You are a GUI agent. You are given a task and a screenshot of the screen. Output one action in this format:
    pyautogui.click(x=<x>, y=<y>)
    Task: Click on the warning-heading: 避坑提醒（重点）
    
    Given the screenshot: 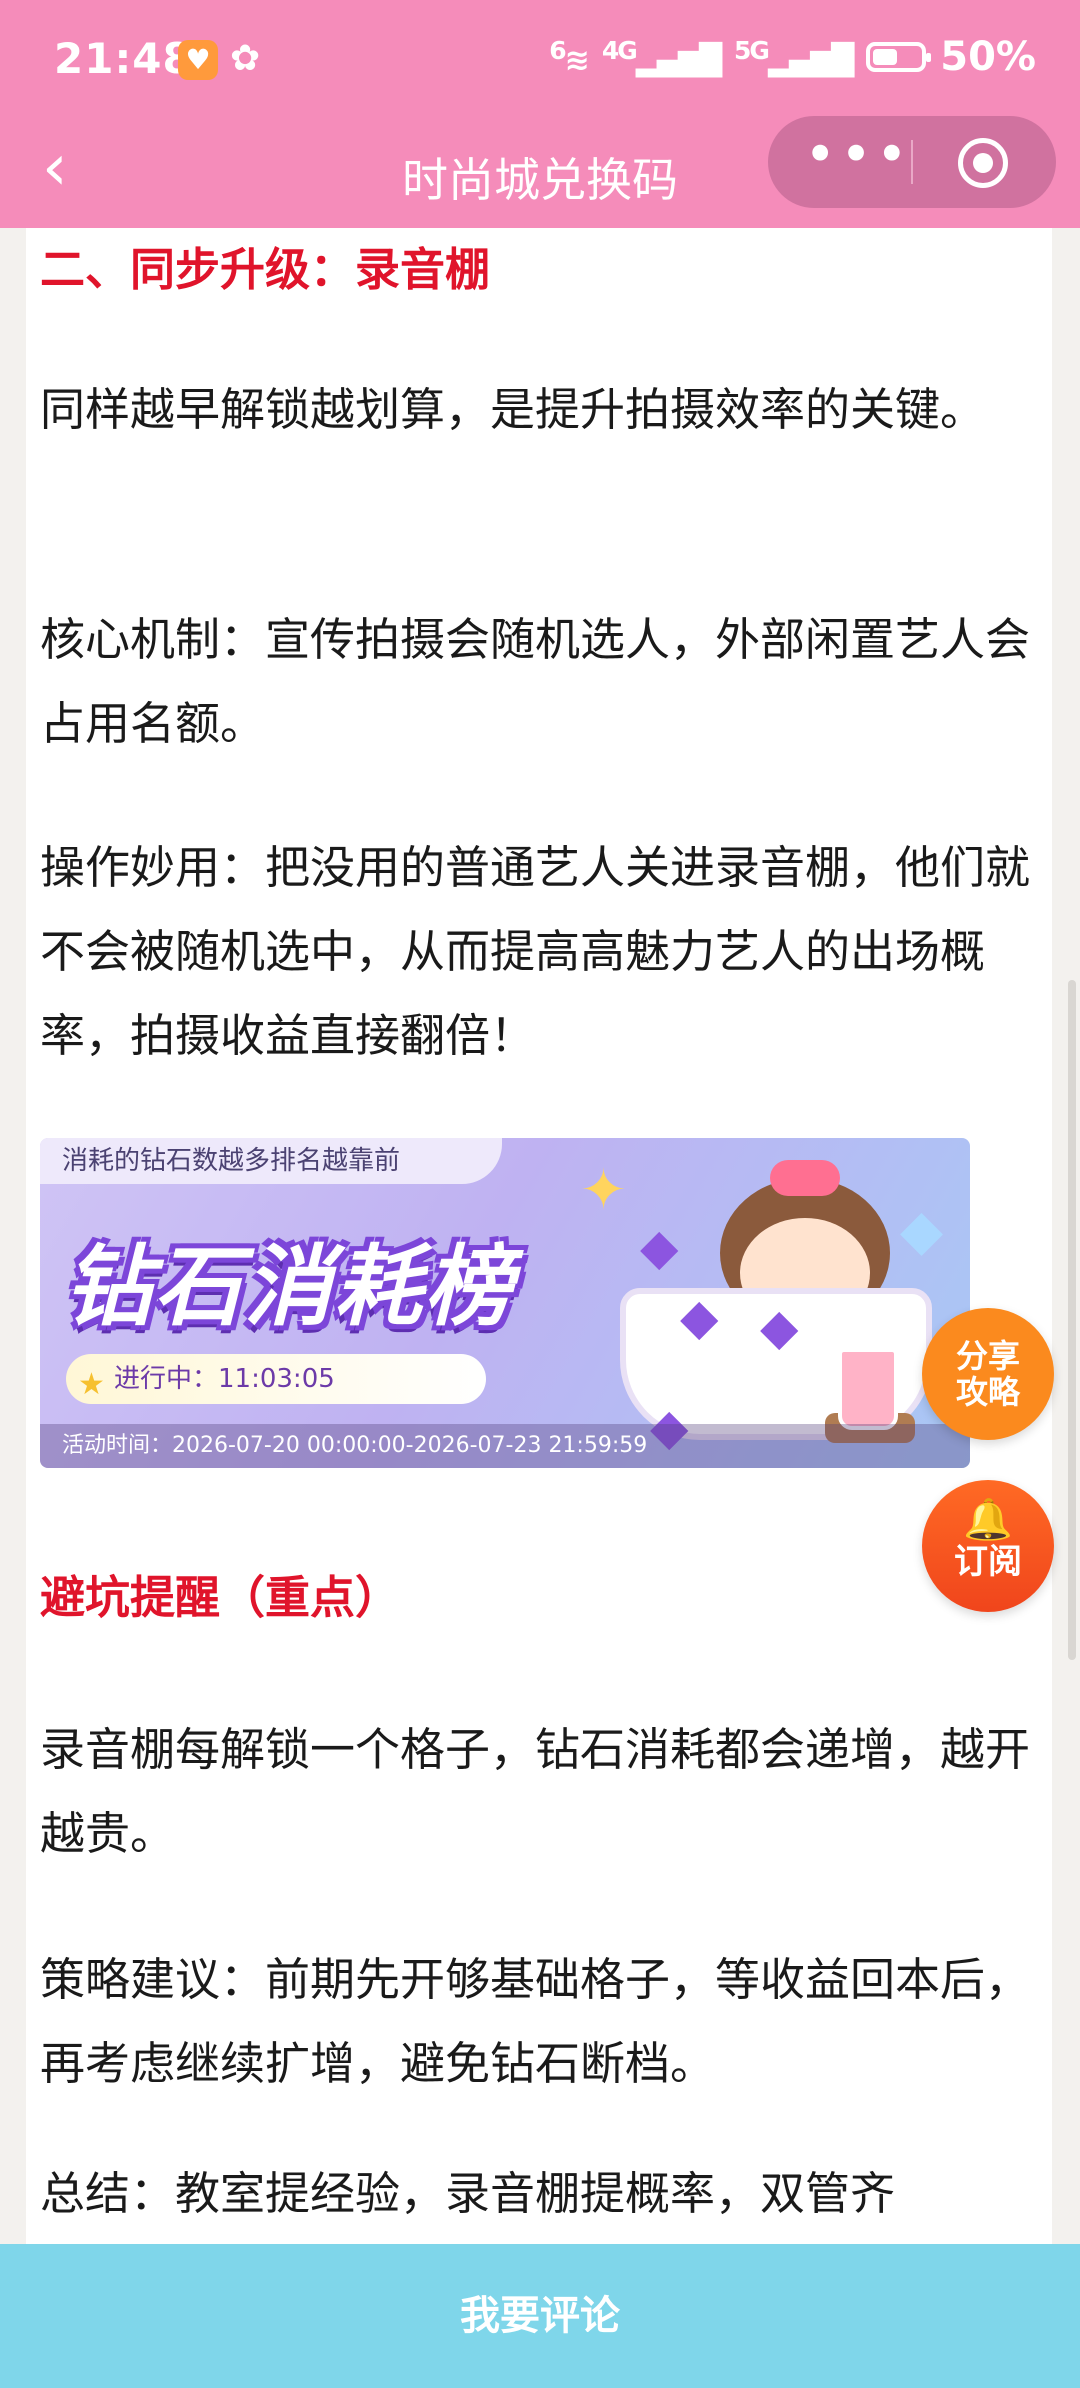 What is the action you would take?
    pyautogui.click(x=220, y=1597)
    